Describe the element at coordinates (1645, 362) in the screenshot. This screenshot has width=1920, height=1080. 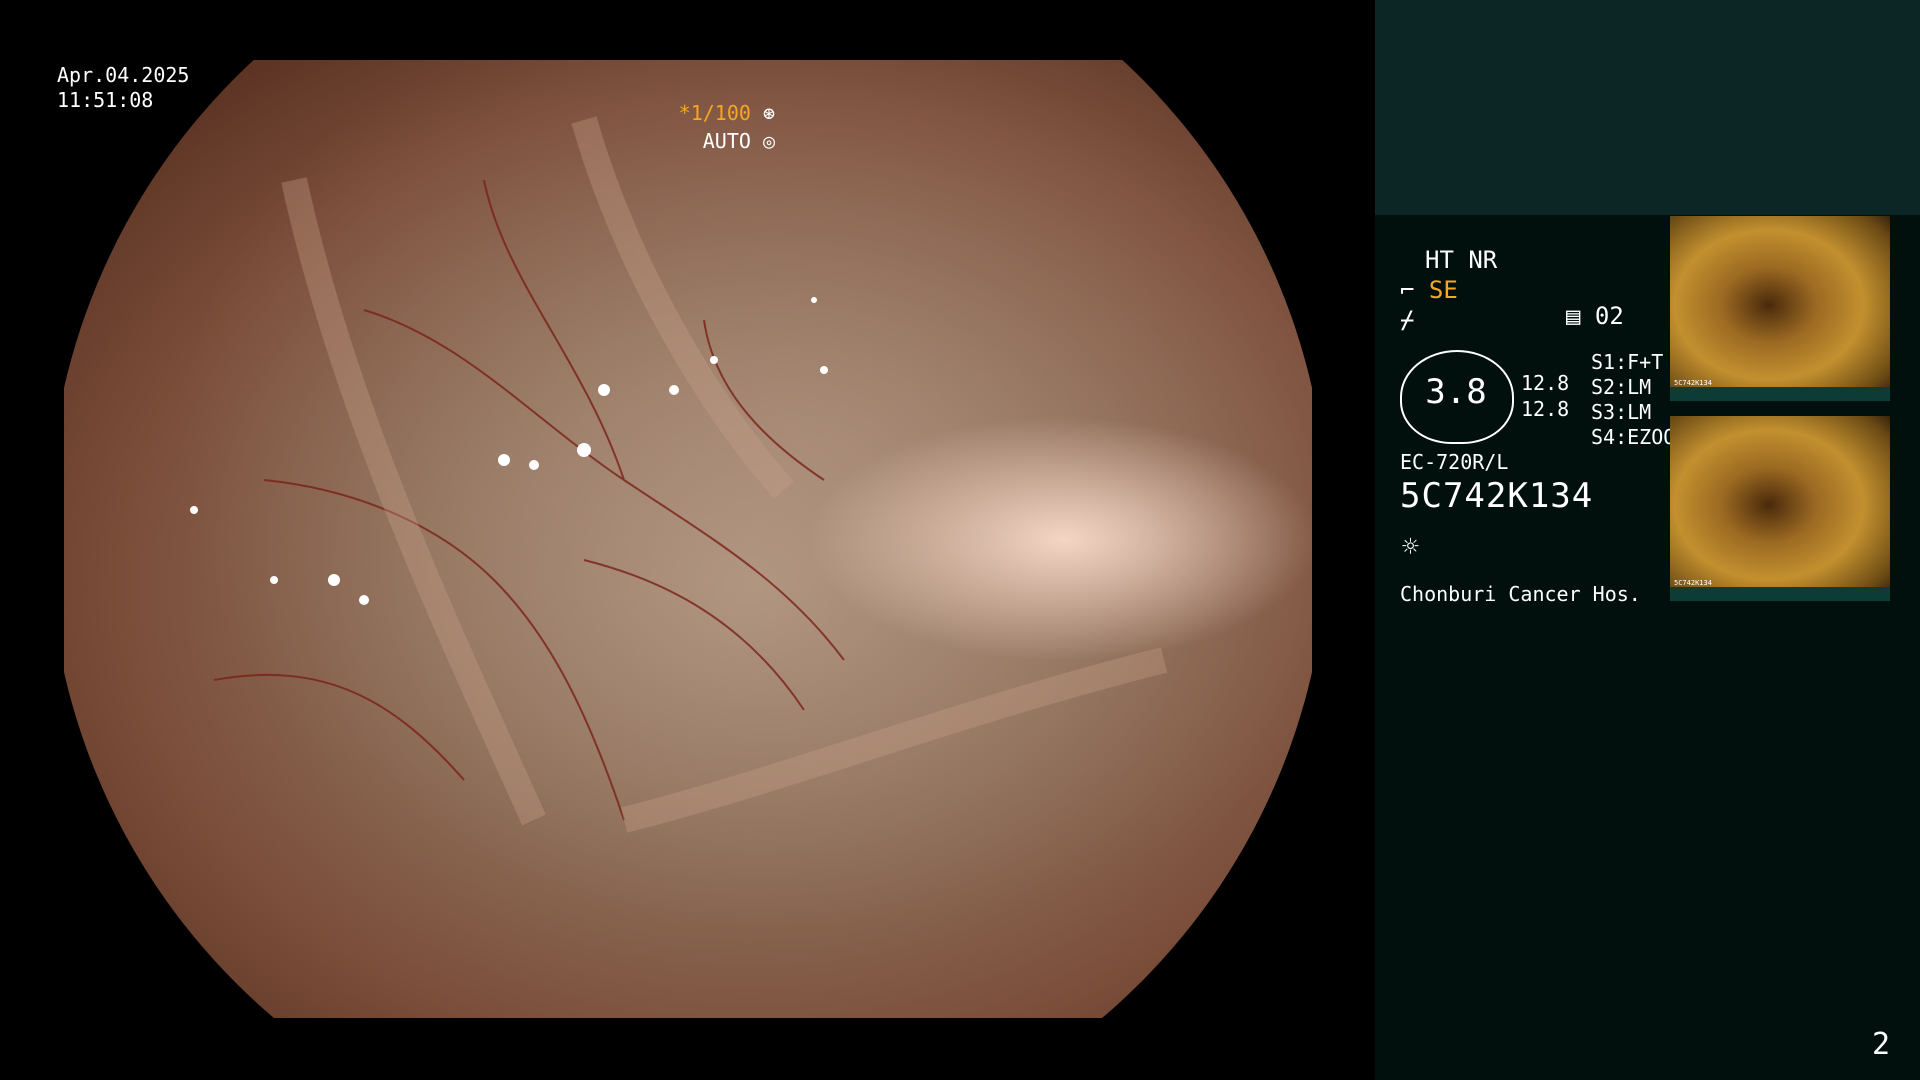
I see `s-val: F+T` at that location.